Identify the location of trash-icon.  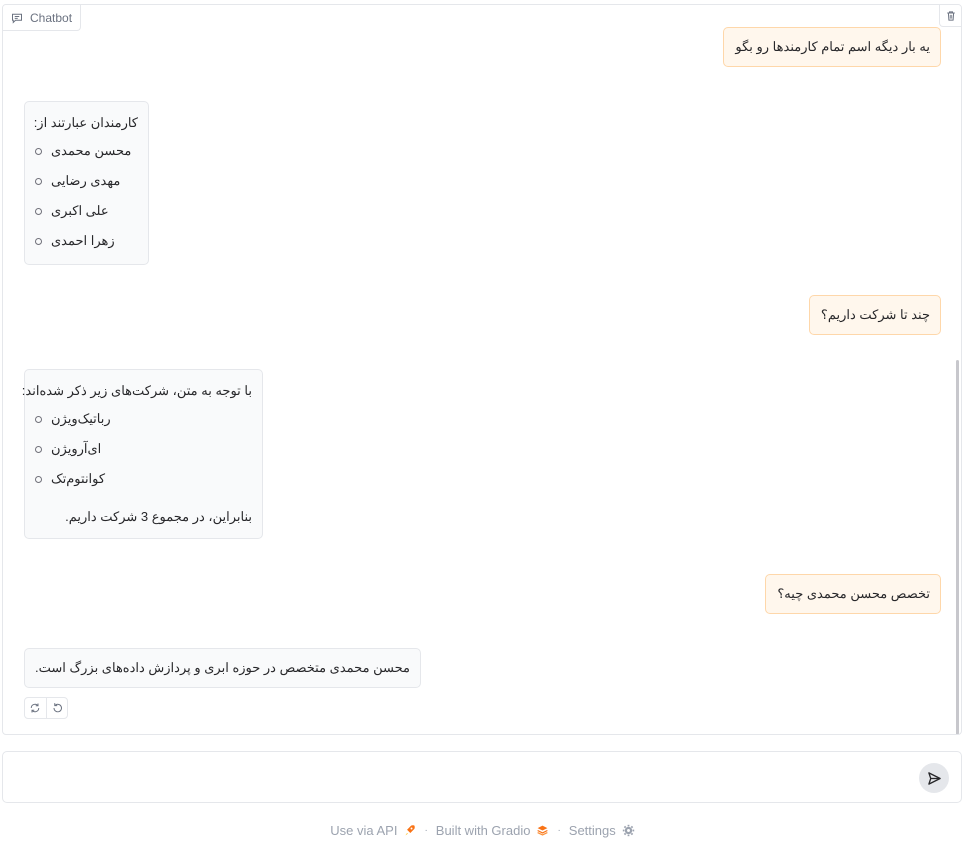
(950, 15).